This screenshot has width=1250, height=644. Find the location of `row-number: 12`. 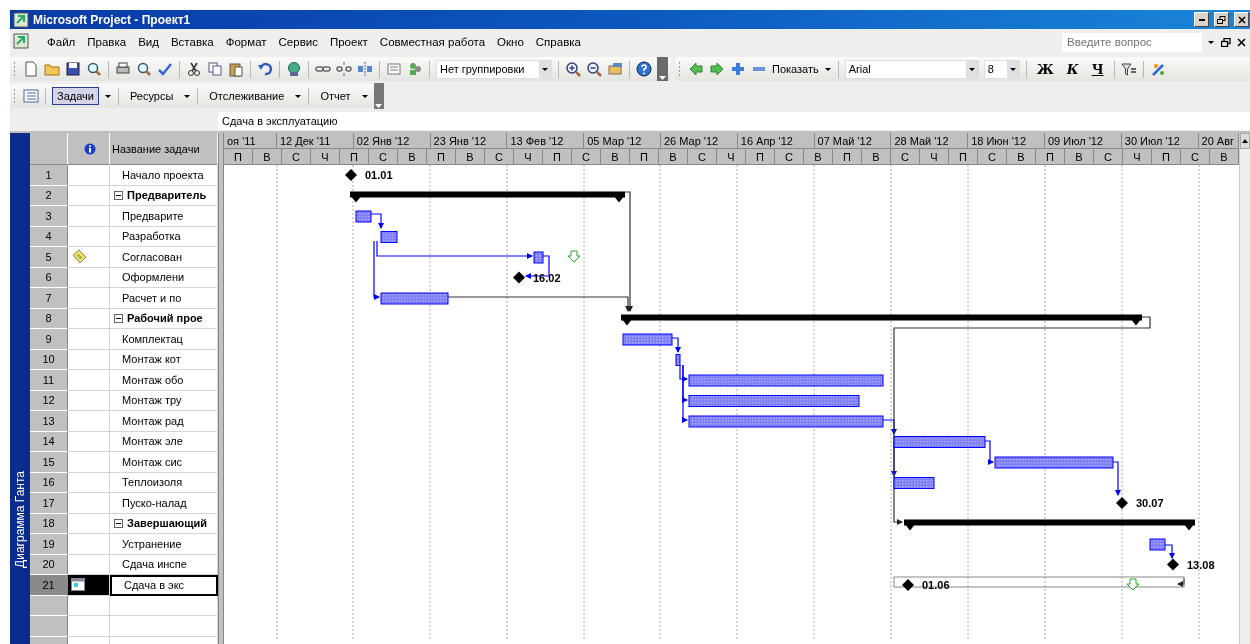

row-number: 12 is located at coordinates (49, 400).